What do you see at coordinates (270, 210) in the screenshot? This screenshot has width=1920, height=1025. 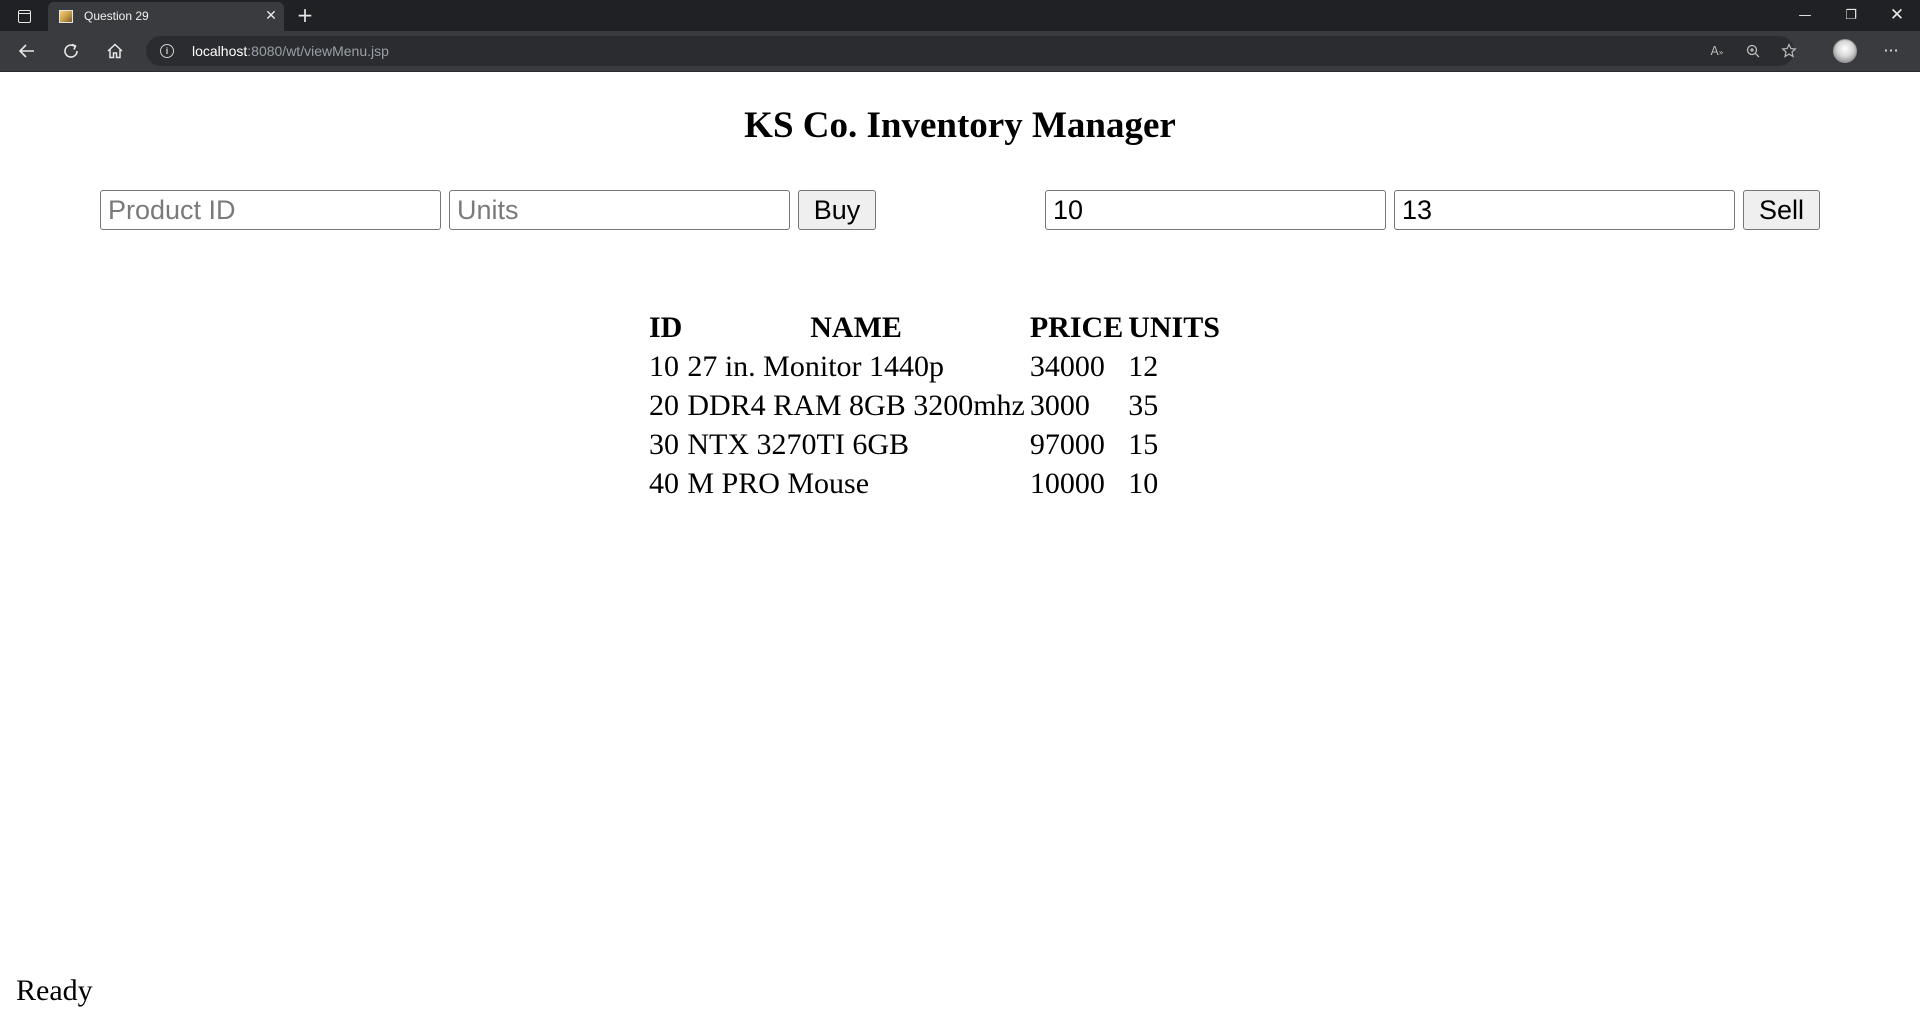 I see `buy-product-id-input` at bounding box center [270, 210].